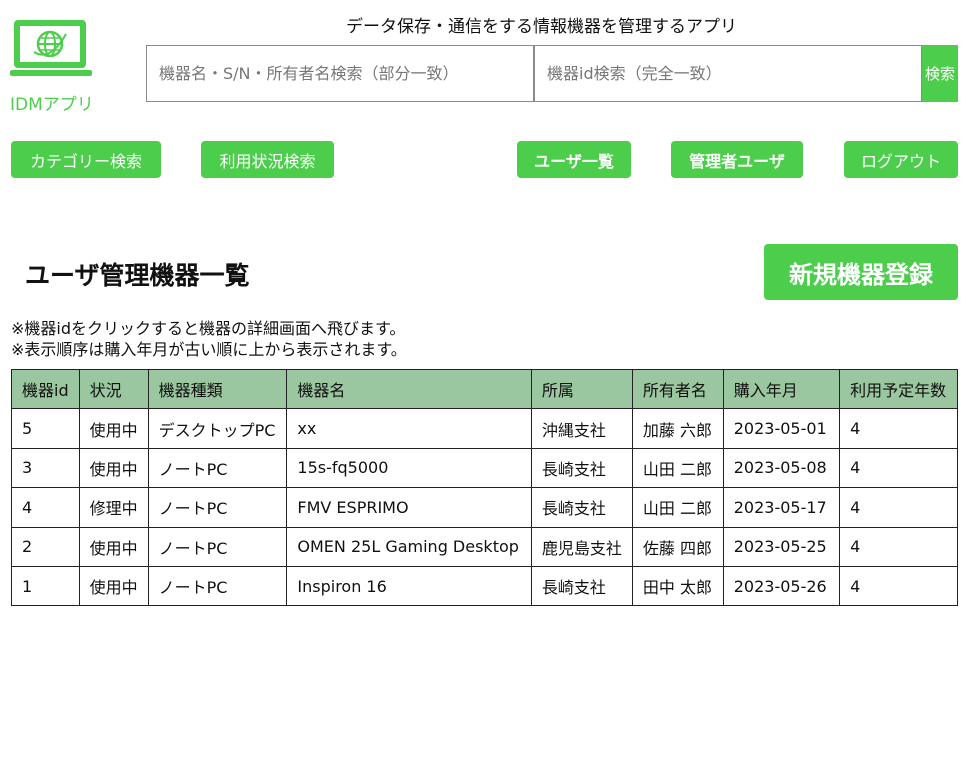  Describe the element at coordinates (51, 48) in the screenshot. I see `laptop-globe-icon` at that location.